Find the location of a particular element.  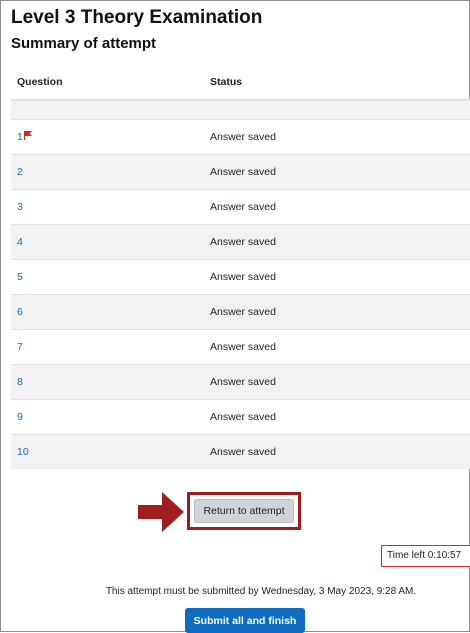

time-left-indicator: Time left 0:10:57 is located at coordinates (425, 556).